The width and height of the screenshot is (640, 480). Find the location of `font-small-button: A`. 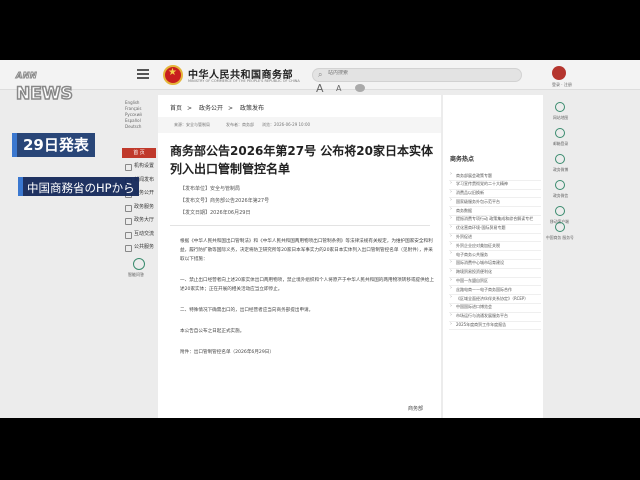

font-small-button: A is located at coordinates (338, 88).